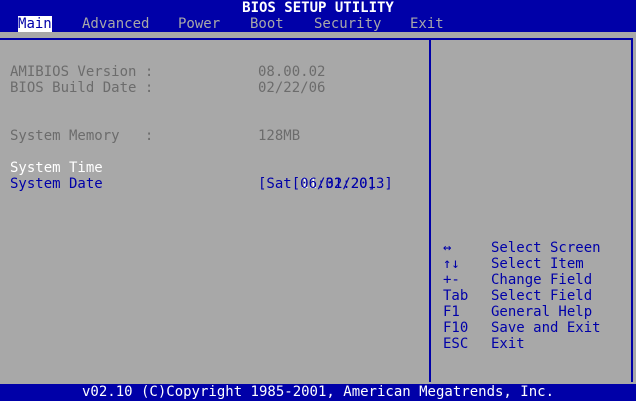  Describe the element at coordinates (325, 184) in the screenshot. I see `system-date-value: [Sat 06/01/2013]` at that location.